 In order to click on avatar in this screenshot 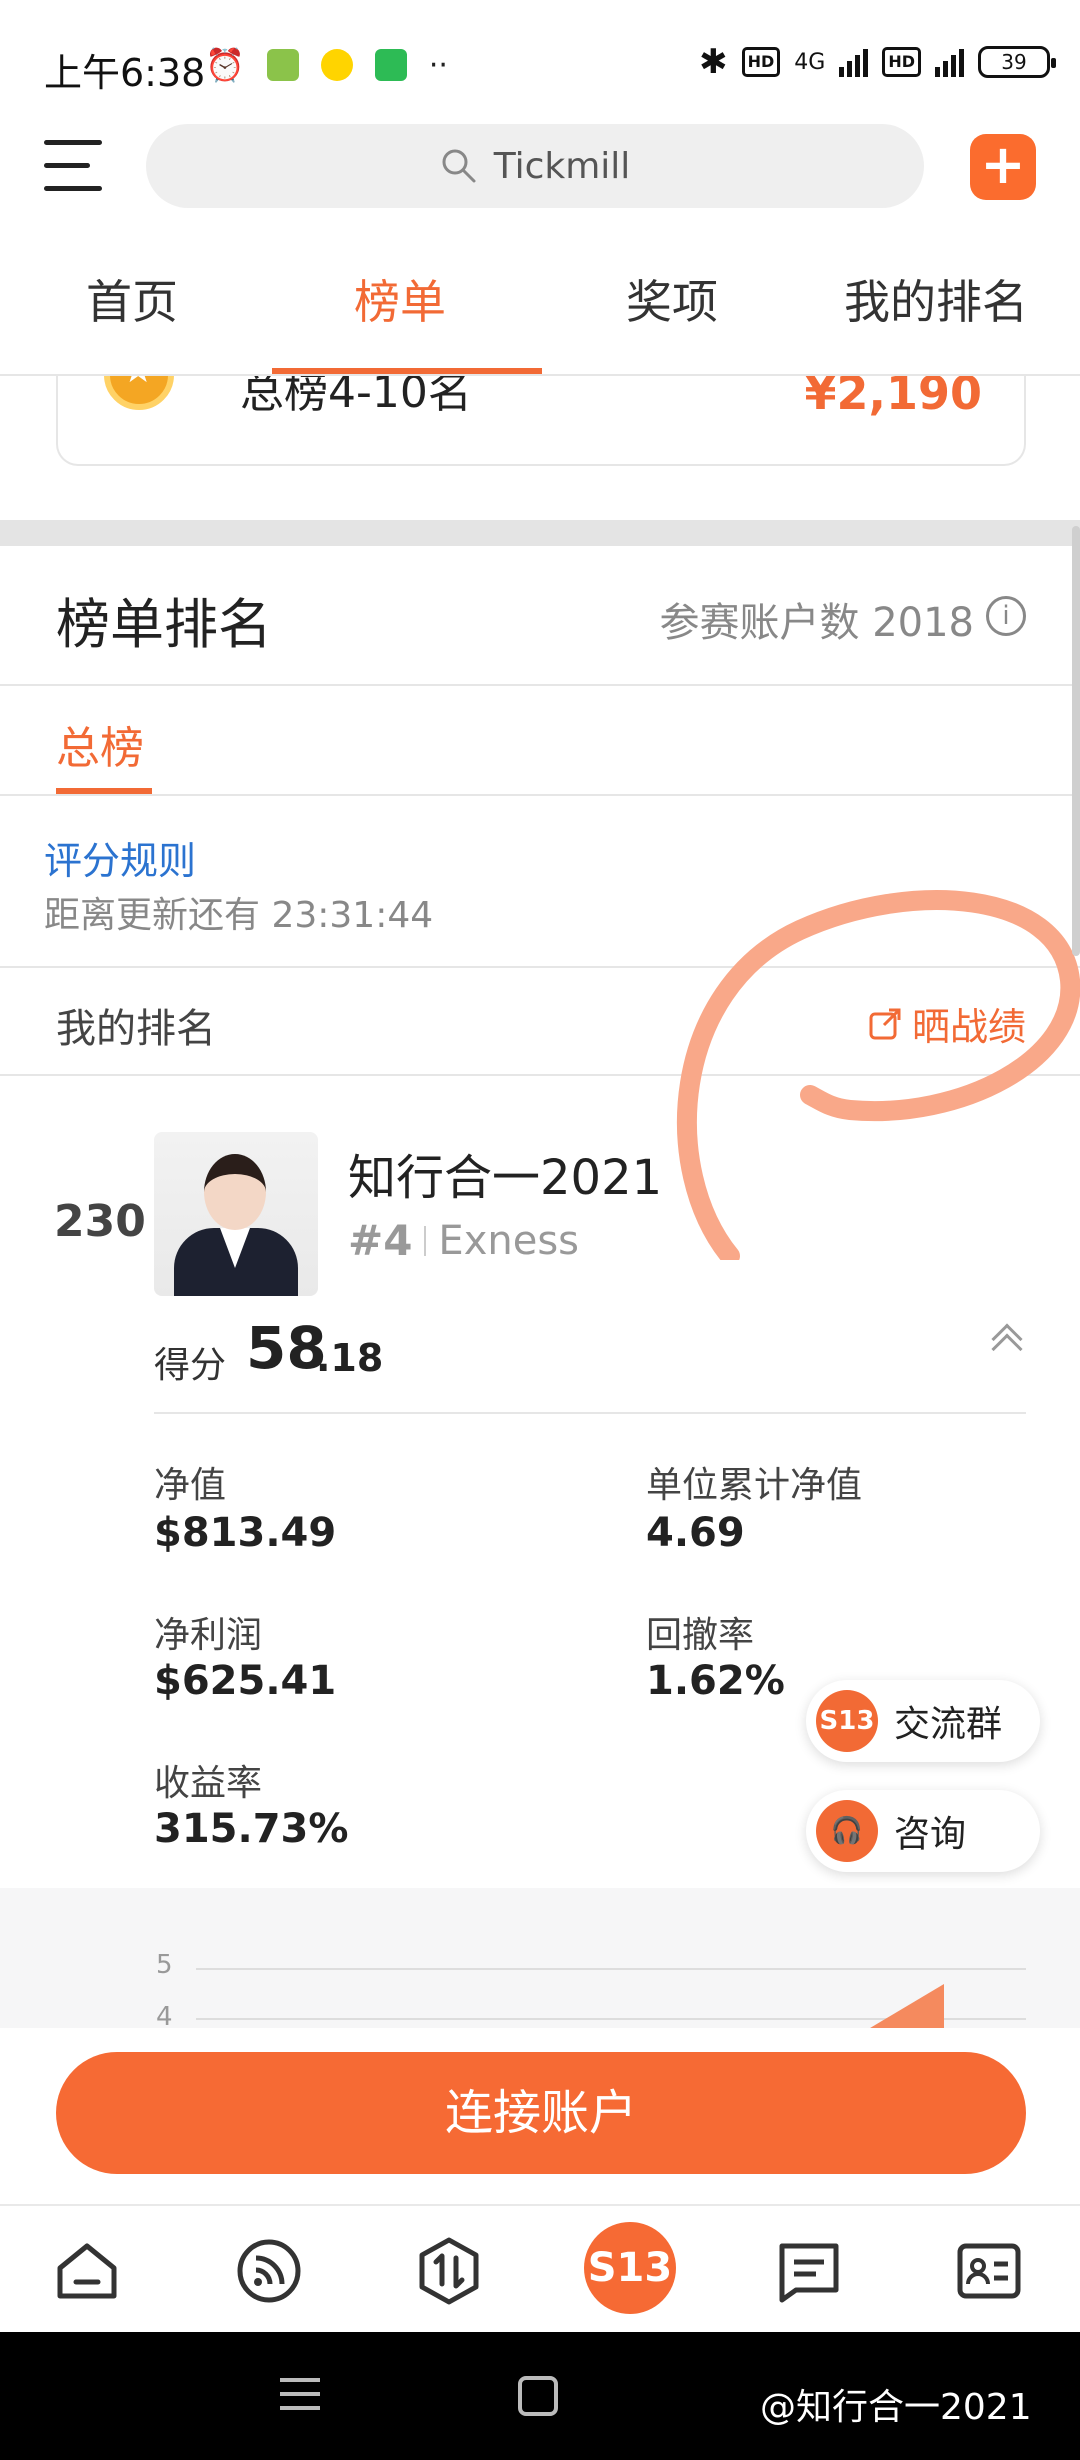, I will do `click(236, 1214)`.